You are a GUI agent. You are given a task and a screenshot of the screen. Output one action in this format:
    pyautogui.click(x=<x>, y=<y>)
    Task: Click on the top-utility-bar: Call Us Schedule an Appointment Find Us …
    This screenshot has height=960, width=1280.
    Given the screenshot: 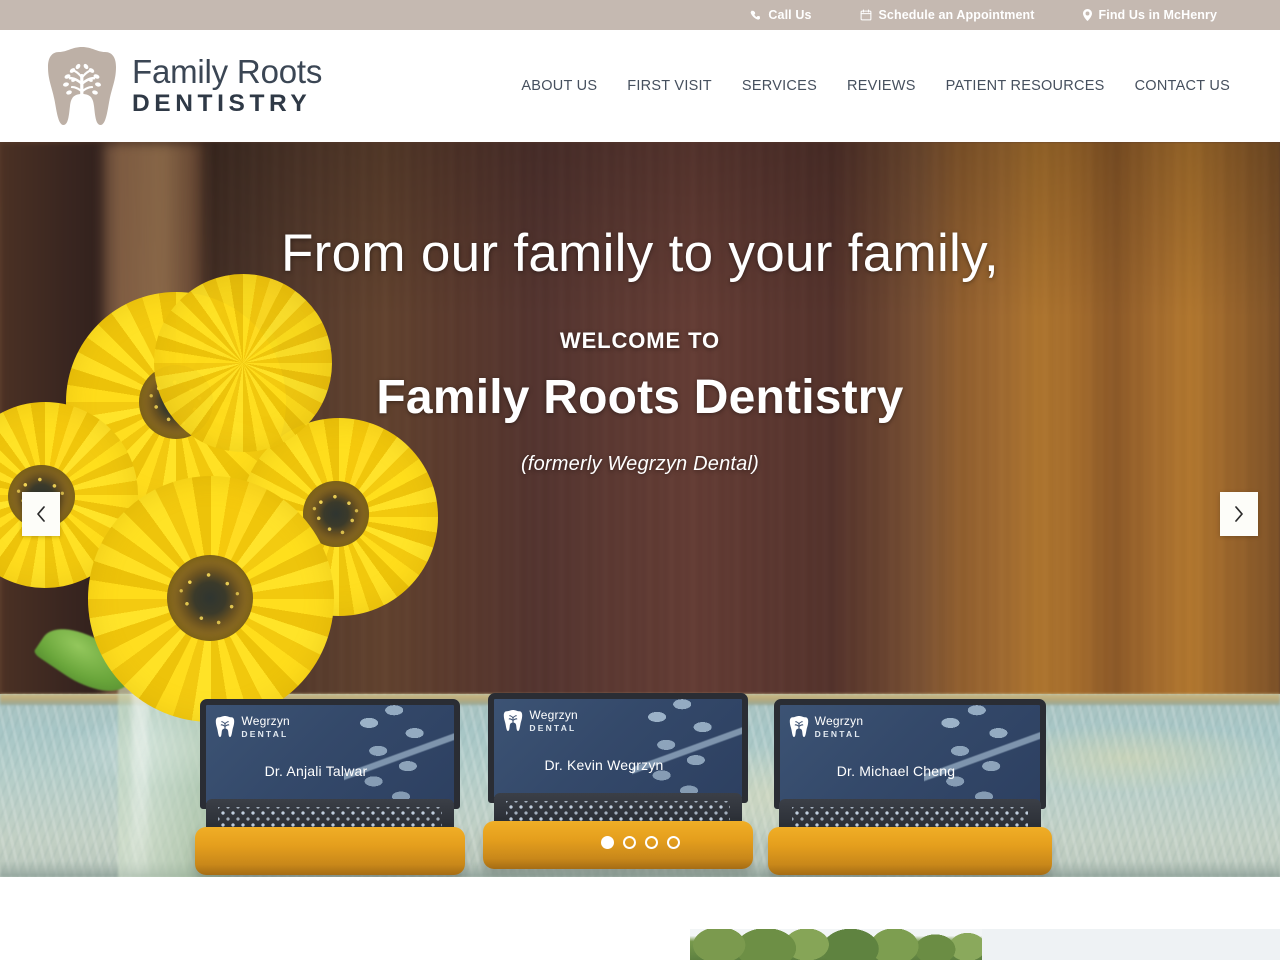 What is the action you would take?
    pyautogui.click(x=640, y=15)
    